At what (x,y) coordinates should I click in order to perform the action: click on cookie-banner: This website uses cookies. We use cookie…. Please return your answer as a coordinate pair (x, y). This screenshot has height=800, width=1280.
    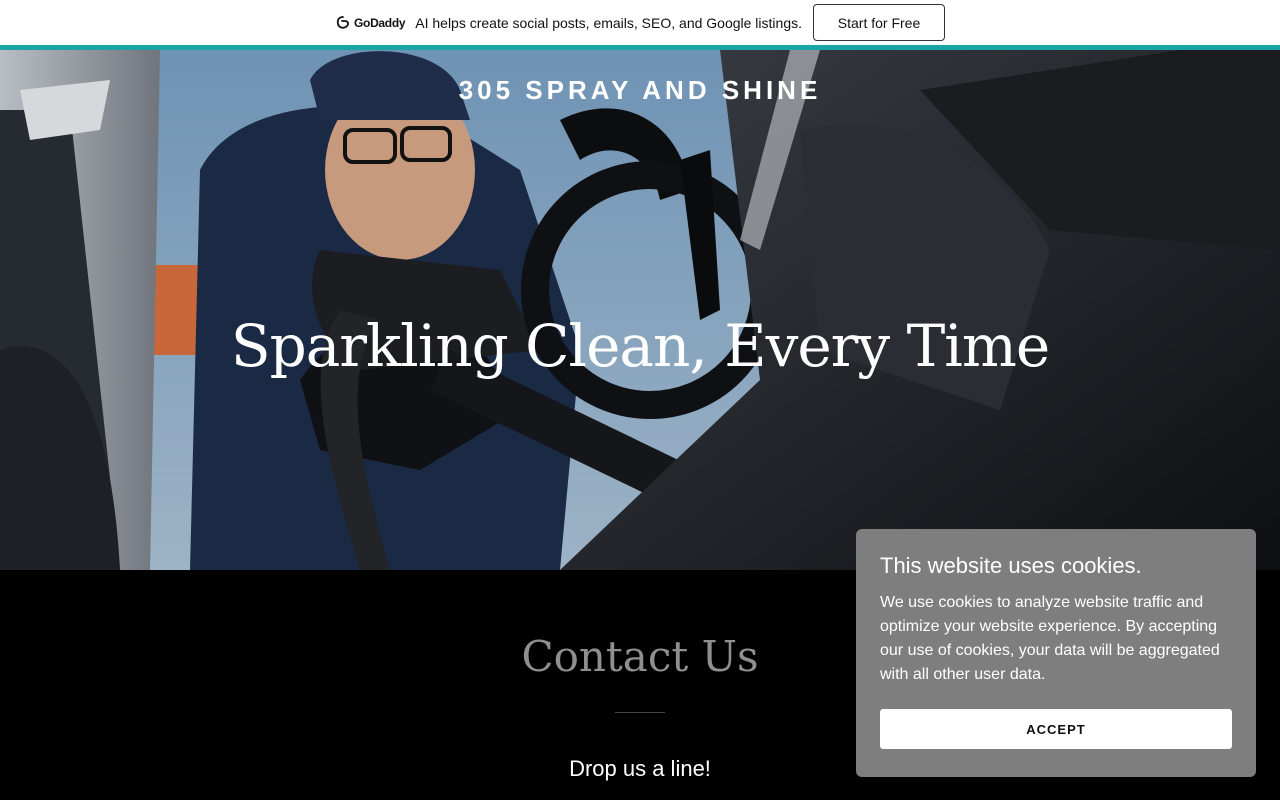
    Looking at the image, I should click on (1056, 653).